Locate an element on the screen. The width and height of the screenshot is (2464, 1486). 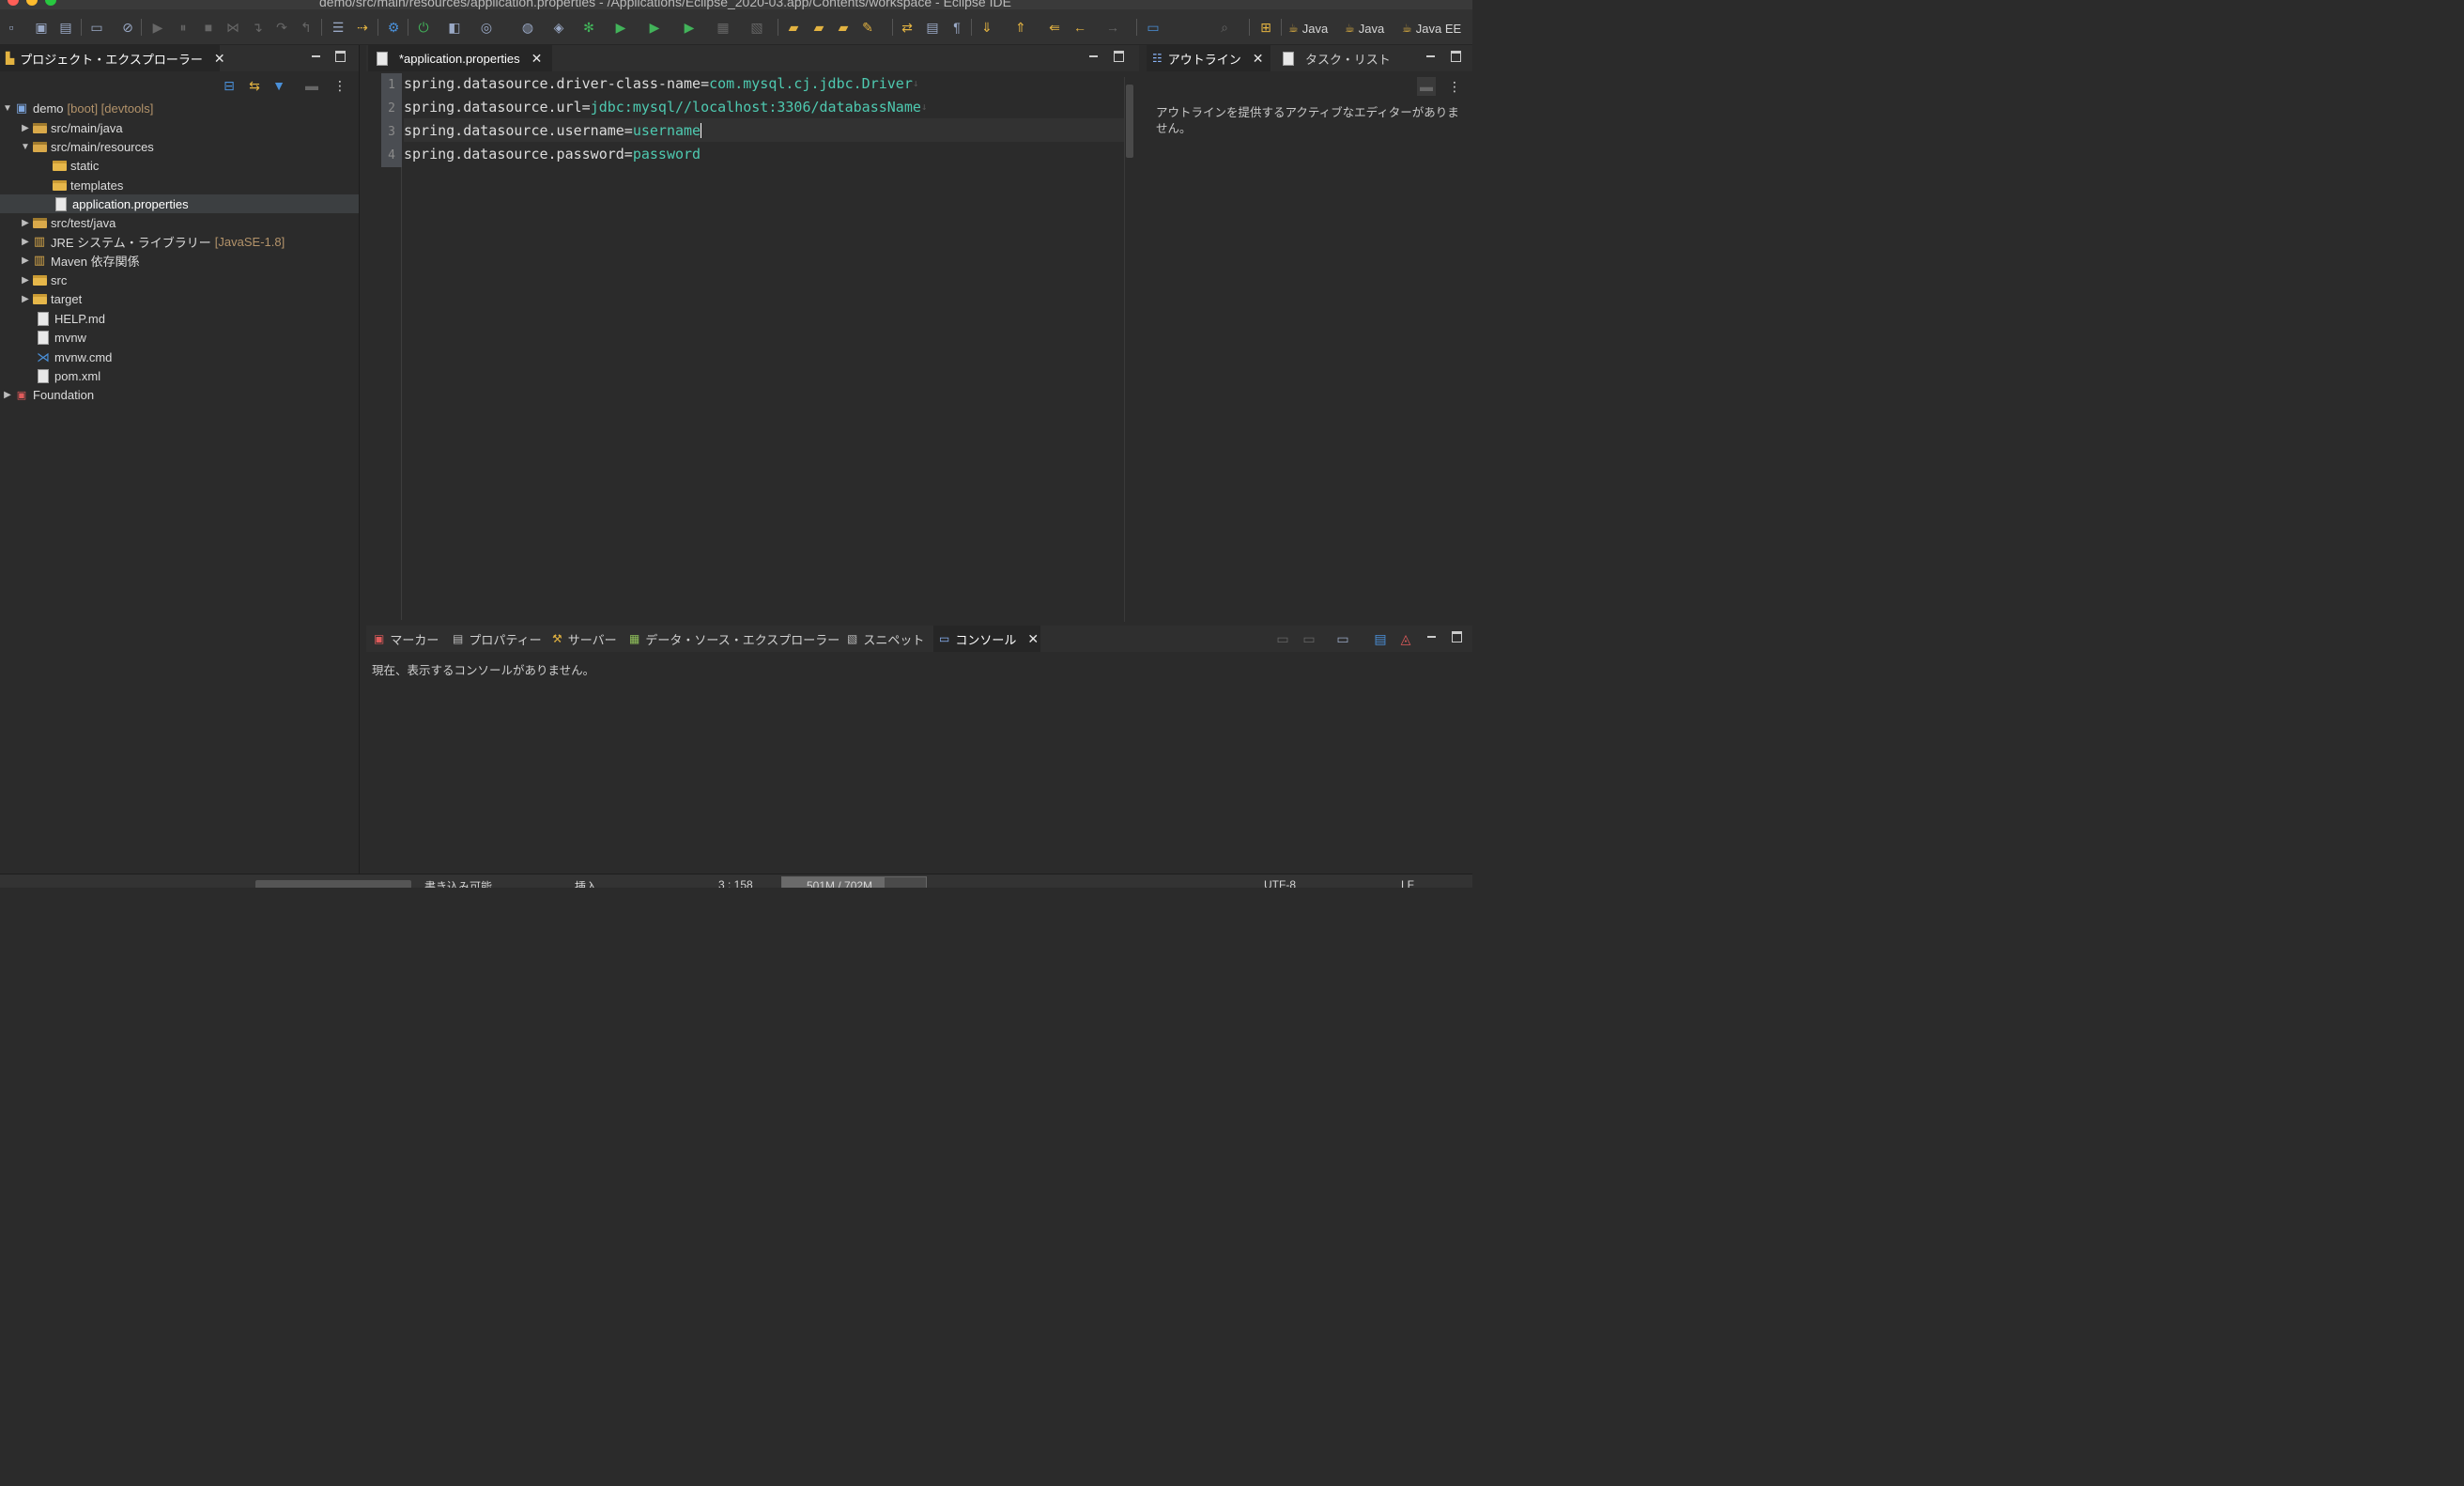
use-step-filters-icon: ⇢ is located at coordinates (362, 27).